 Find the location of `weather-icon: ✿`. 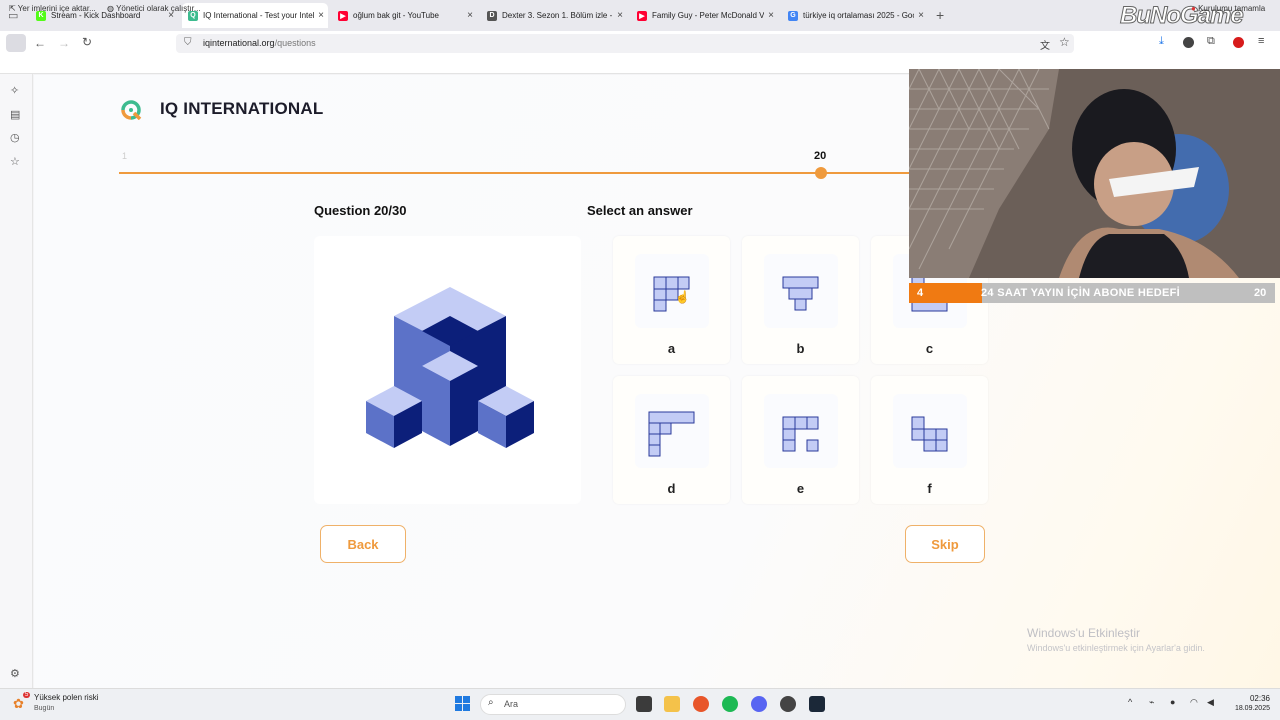

weather-icon: ✿ is located at coordinates (18, 704).